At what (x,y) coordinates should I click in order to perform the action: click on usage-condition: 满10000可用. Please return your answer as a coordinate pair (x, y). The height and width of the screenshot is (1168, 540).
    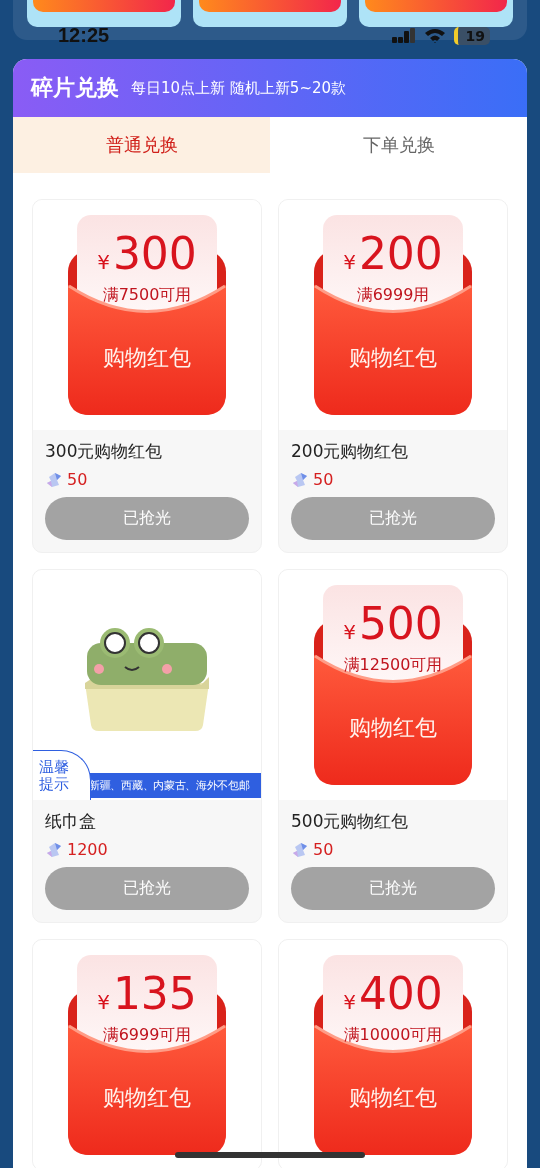
    Looking at the image, I should click on (393, 1035).